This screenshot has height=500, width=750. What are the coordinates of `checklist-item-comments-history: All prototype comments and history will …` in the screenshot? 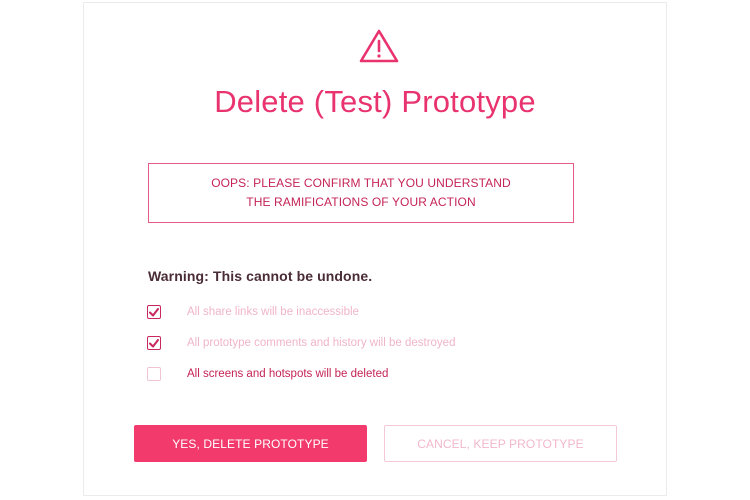 It's located at (301, 343).